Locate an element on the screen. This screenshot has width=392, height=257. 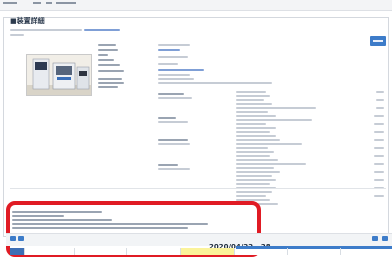
time-row-header is located at coordinates (17, 251).